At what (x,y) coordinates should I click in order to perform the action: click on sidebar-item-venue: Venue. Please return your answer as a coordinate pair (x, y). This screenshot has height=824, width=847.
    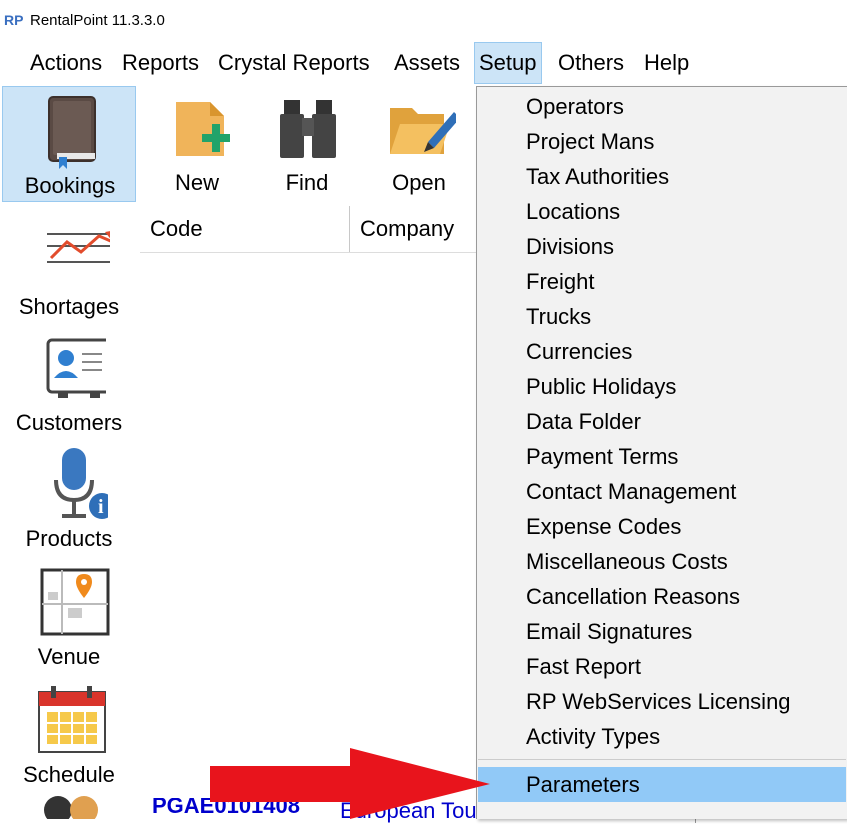
    Looking at the image, I should click on (69, 614).